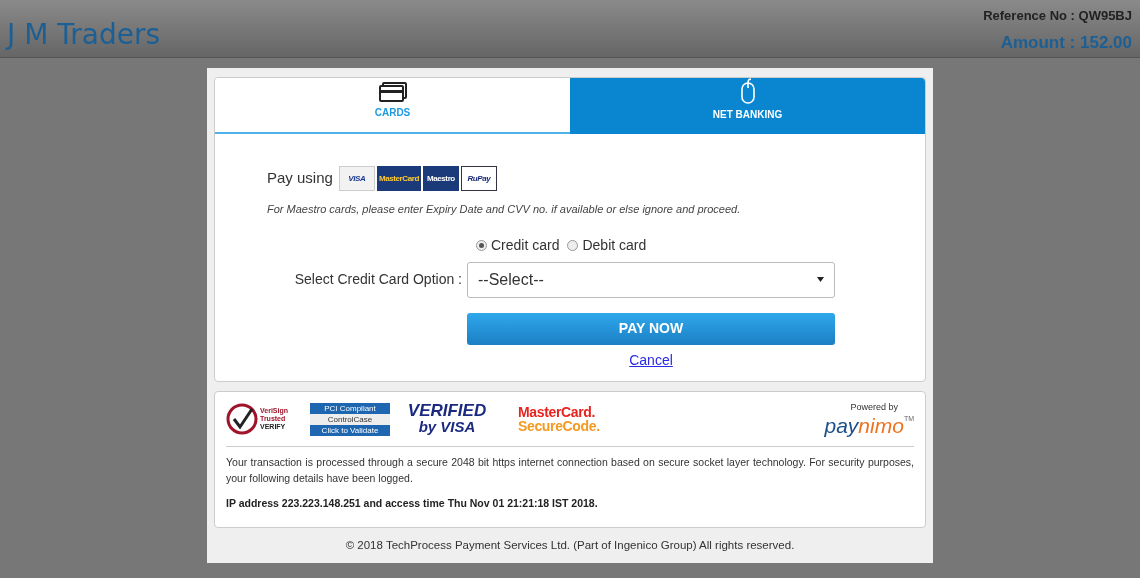 The width and height of the screenshot is (1140, 578). What do you see at coordinates (559, 419) in the screenshot?
I see `securecode-text: MasterCard. SecureCode.` at bounding box center [559, 419].